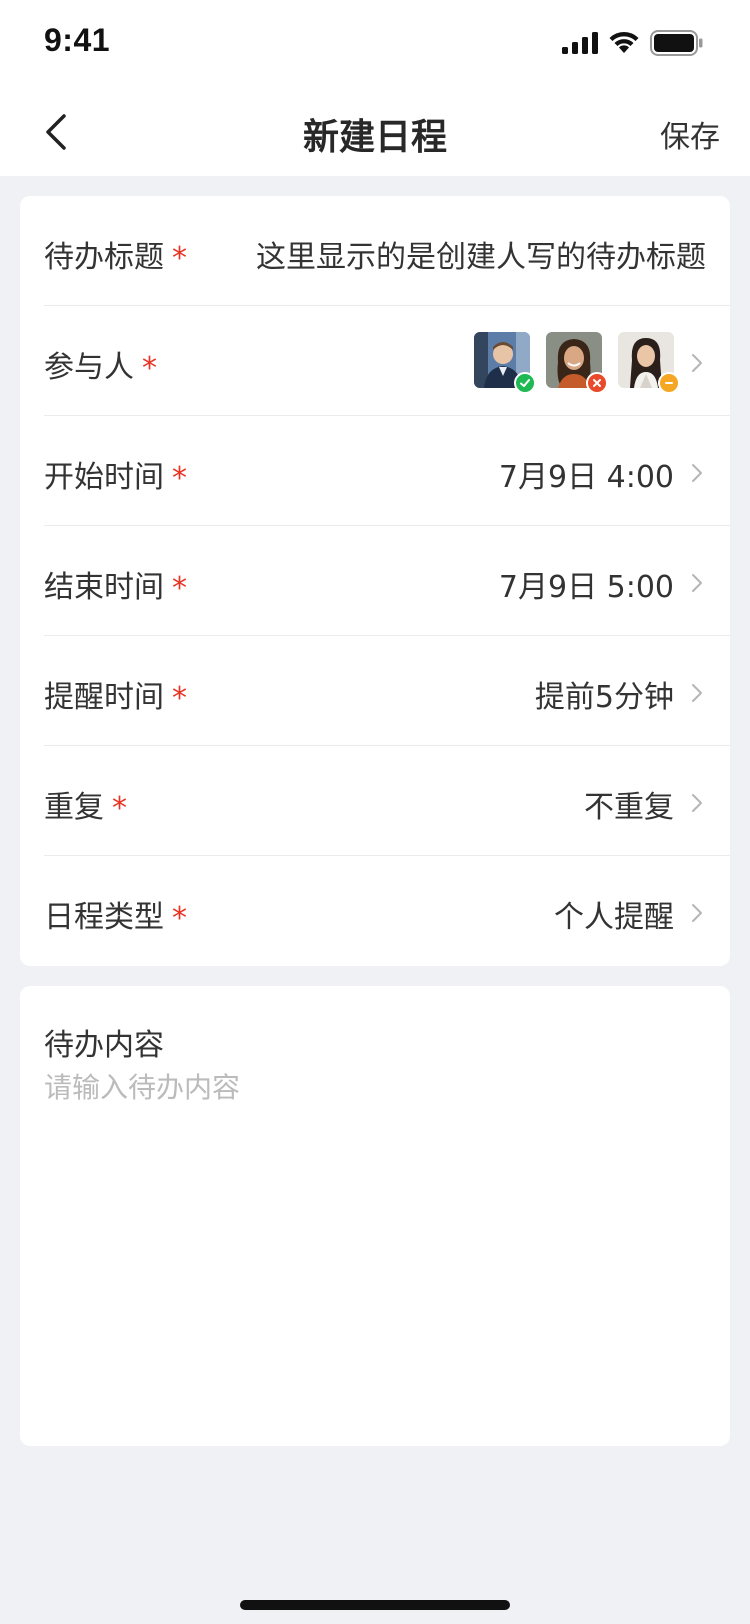 This screenshot has width=750, height=1624. I want to click on end-time-label: 结束时间, so click(104, 587).